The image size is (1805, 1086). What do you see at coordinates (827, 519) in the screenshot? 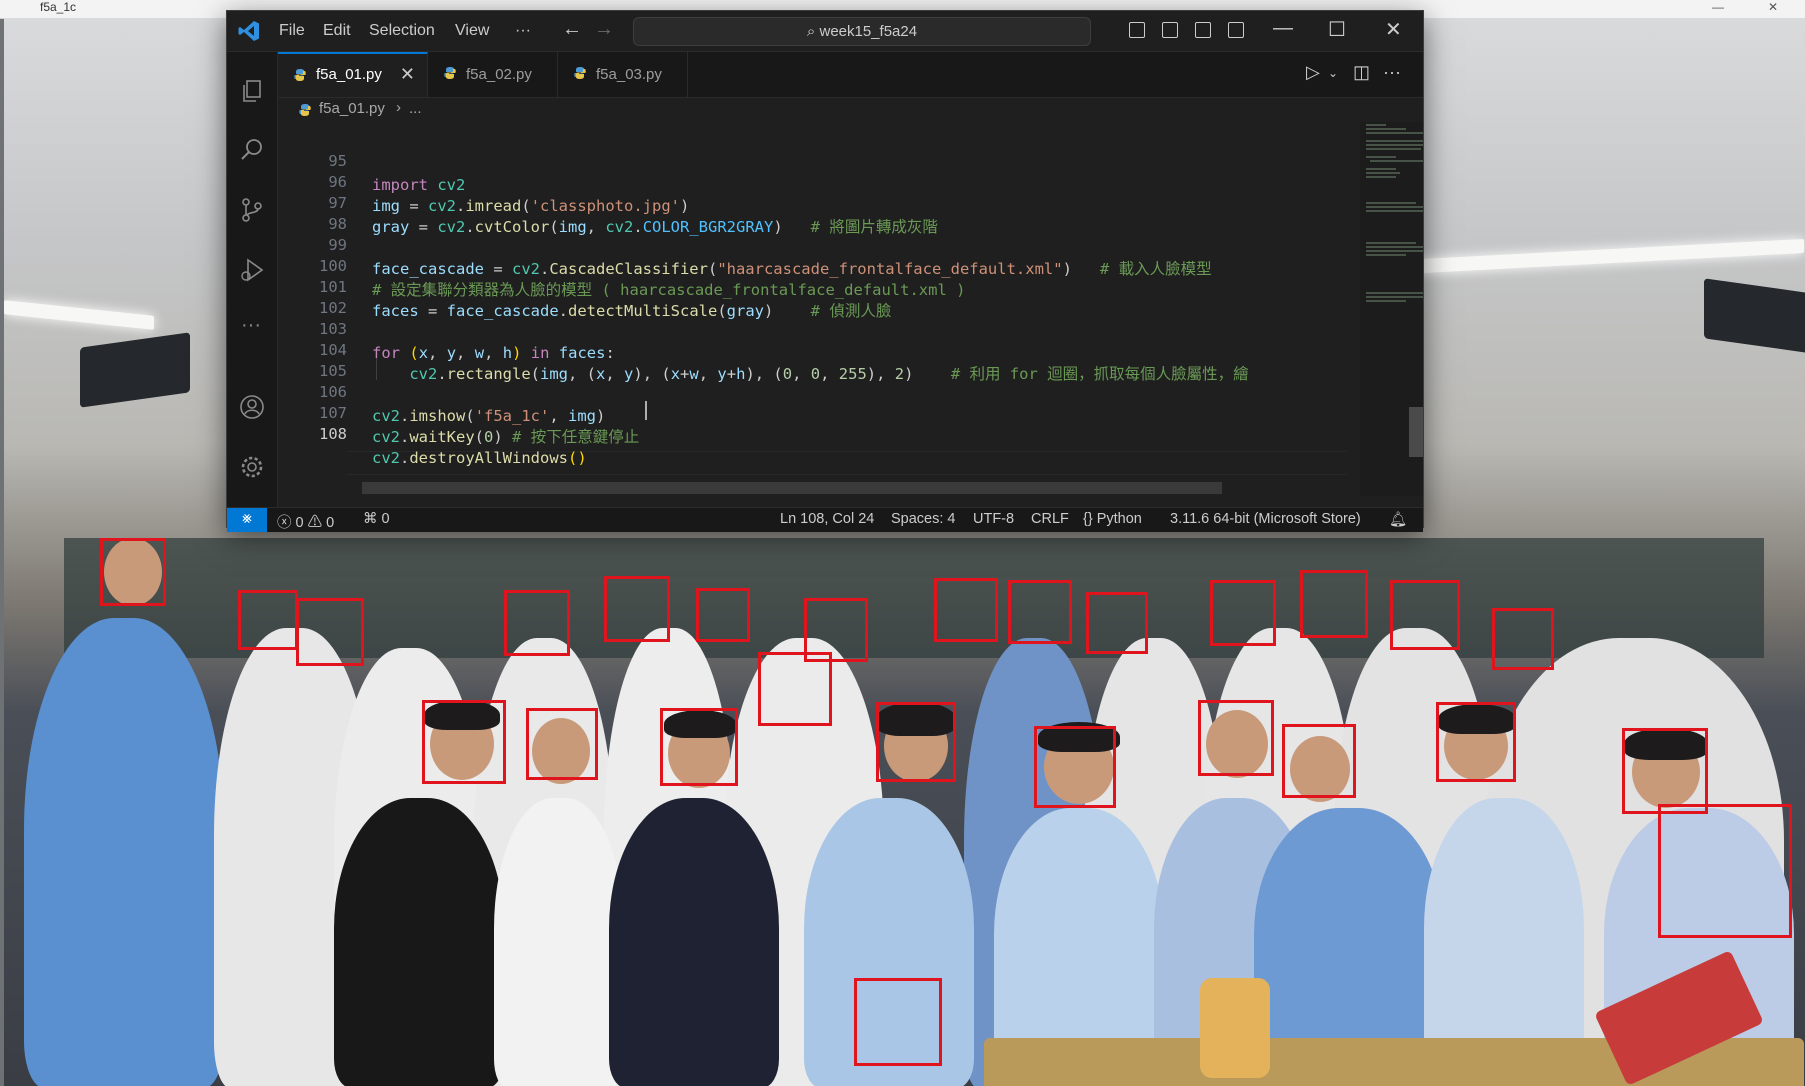
I see `cursor-position: Ln 108, Col 24` at bounding box center [827, 519].